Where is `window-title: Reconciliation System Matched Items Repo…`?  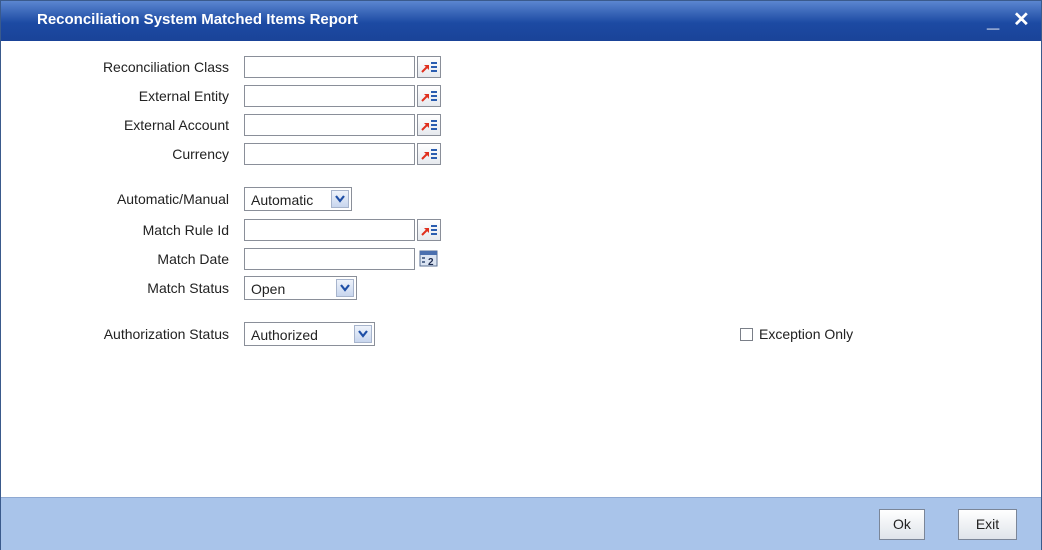
window-title: Reconciliation System Matched Items Repo… is located at coordinates (197, 19).